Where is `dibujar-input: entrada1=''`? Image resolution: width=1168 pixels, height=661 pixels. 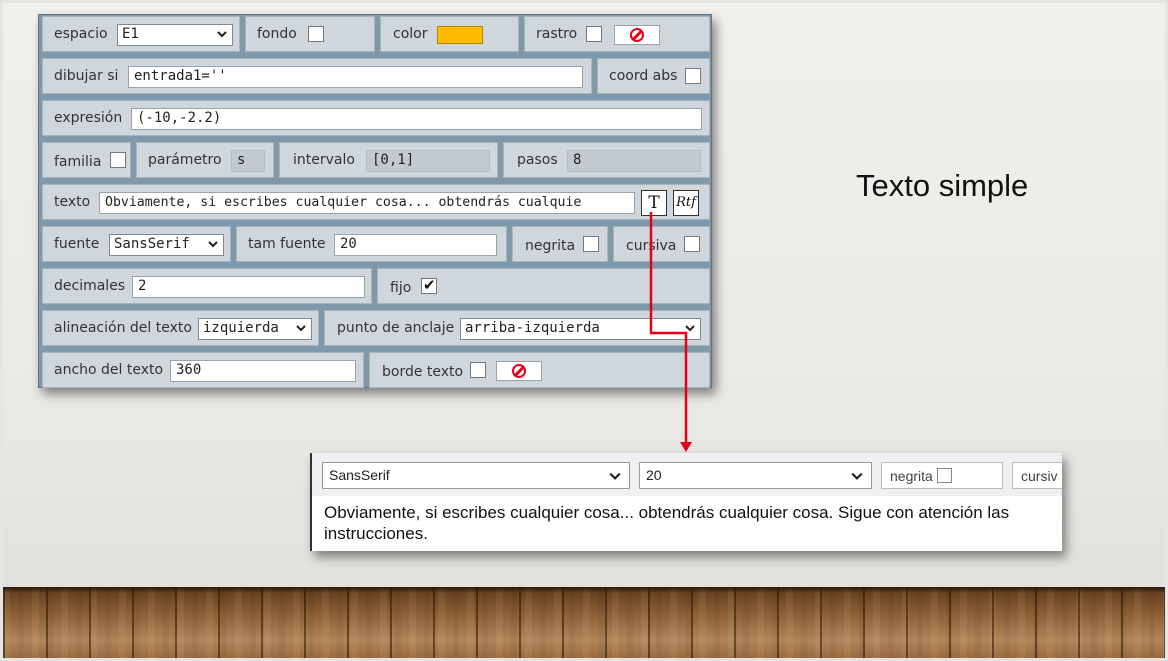 dibujar-input: entrada1='' is located at coordinates (355, 77).